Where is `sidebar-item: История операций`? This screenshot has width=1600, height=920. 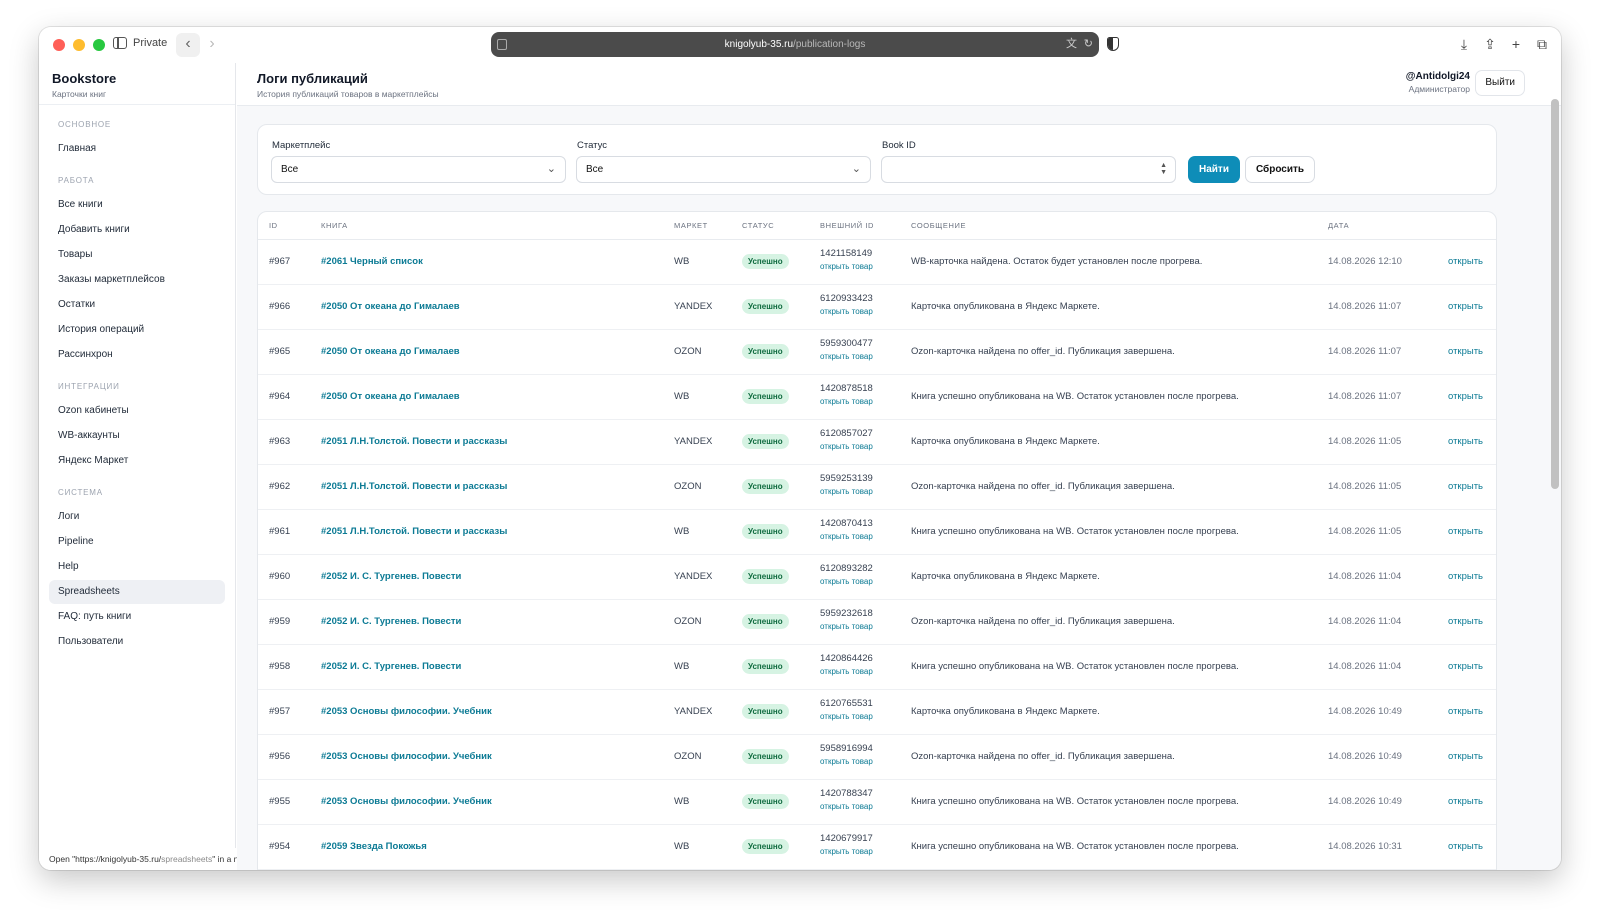
sidebar-item: История операций is located at coordinates (137, 330).